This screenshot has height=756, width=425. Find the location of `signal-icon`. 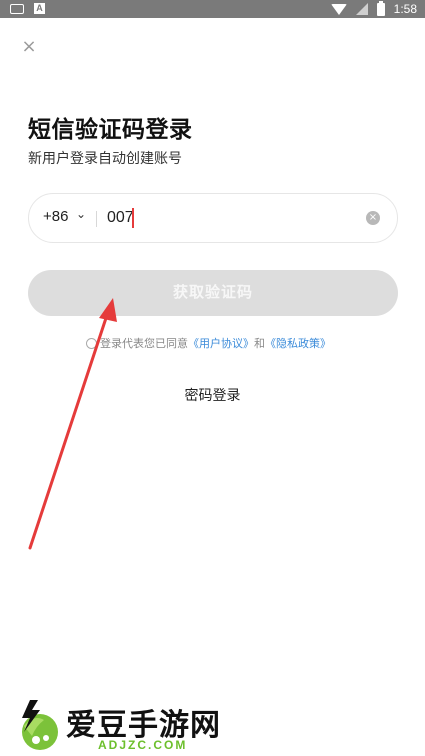

signal-icon is located at coordinates (361, 9).